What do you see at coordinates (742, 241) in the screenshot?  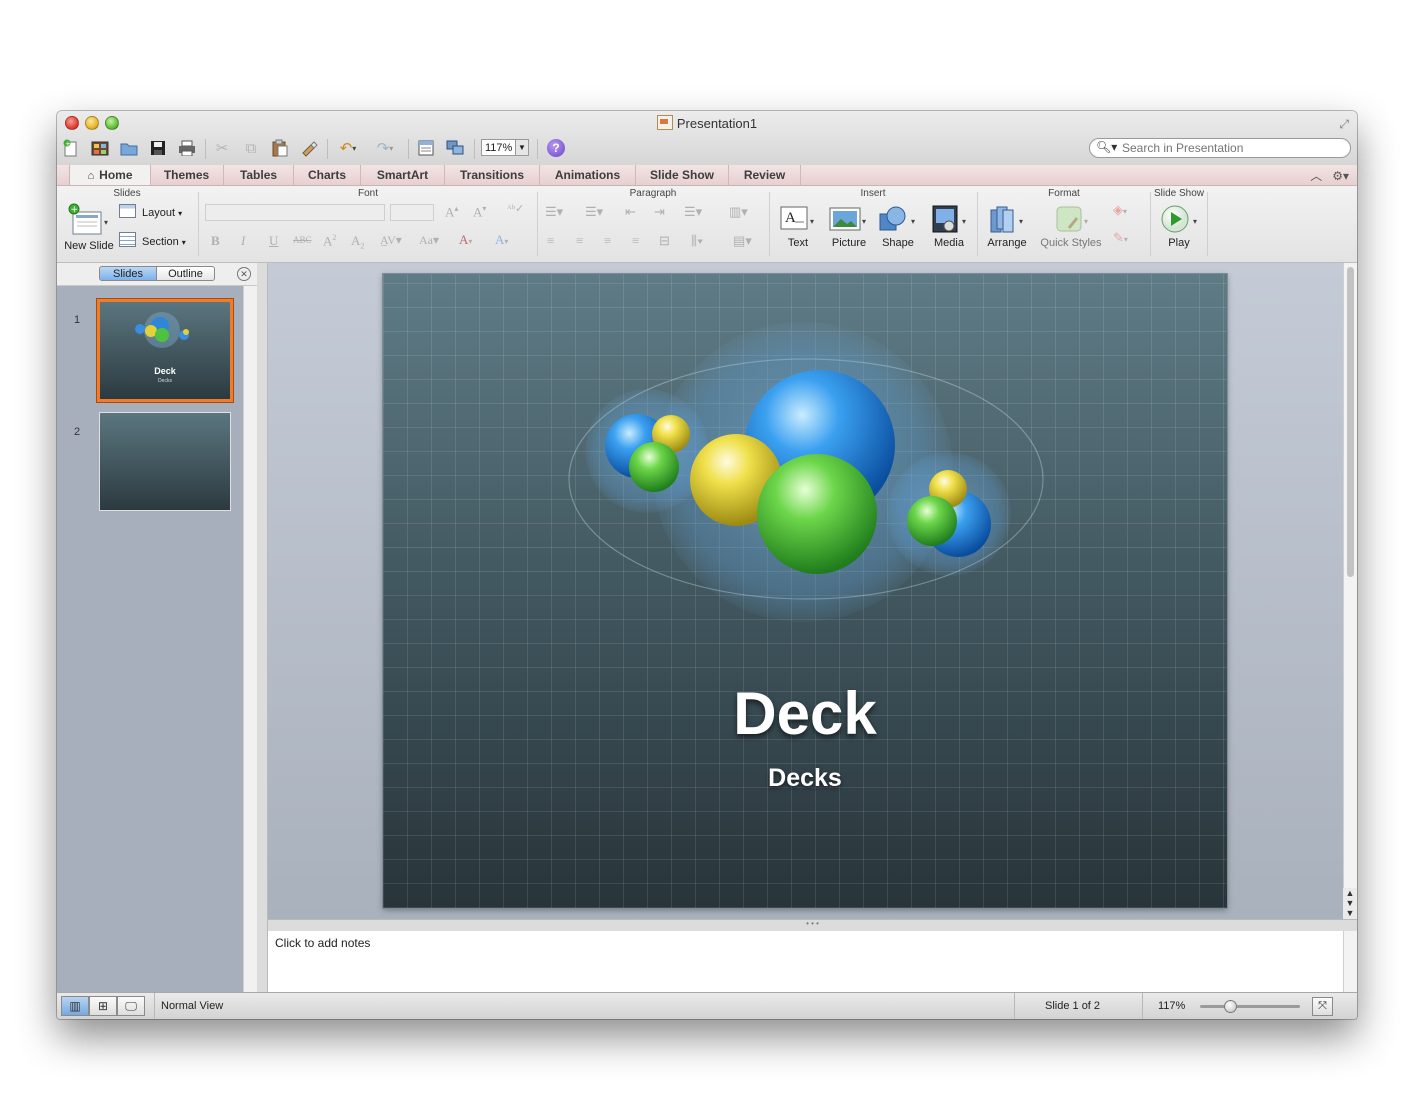 I see `align-text-icon: ▤▾` at bounding box center [742, 241].